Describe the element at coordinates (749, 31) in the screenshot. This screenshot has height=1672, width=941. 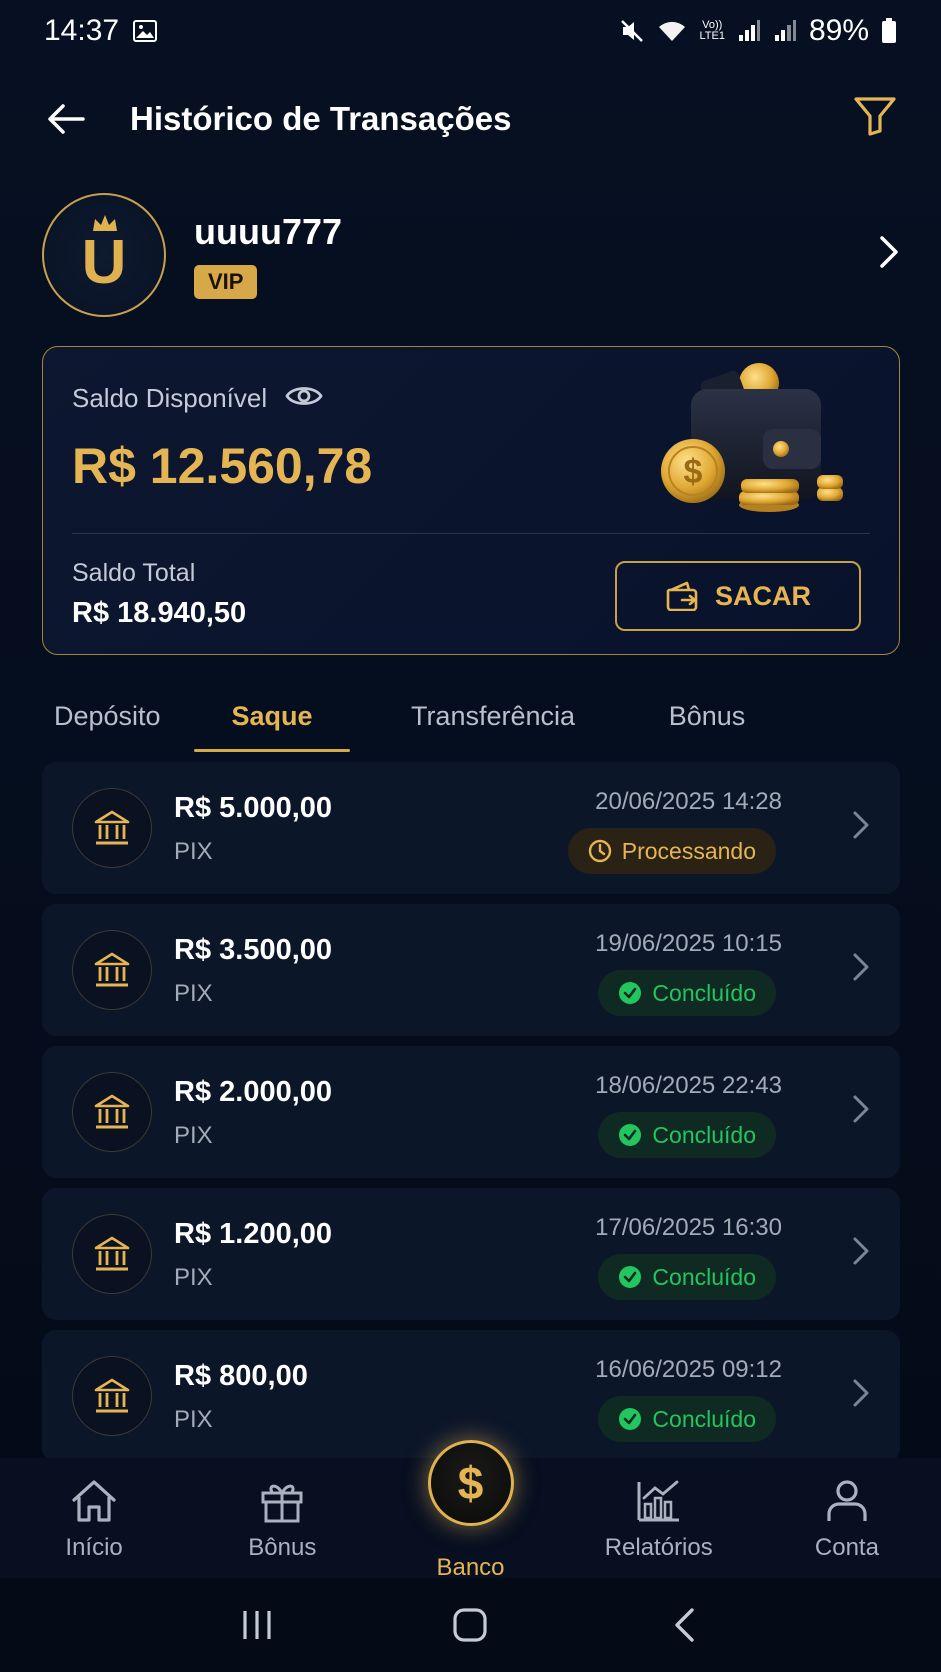
I see `signal-icon` at that location.